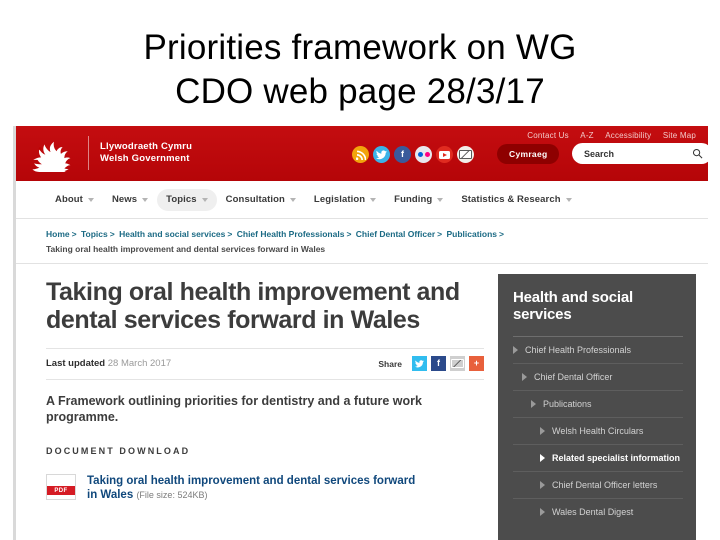 The width and height of the screenshot is (720, 540). Describe the element at coordinates (124, 199) in the screenshot. I see `nav-label: News` at that location.